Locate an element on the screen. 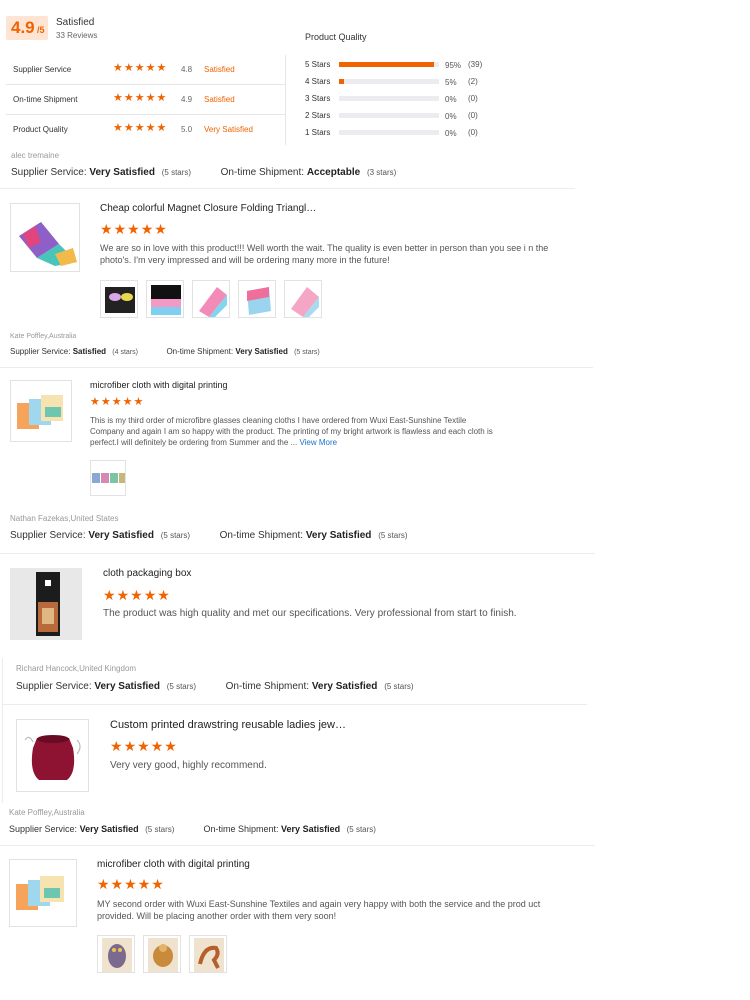 This screenshot has height=1000, width=750. drawstring-pouch-image is located at coordinates (52, 757).